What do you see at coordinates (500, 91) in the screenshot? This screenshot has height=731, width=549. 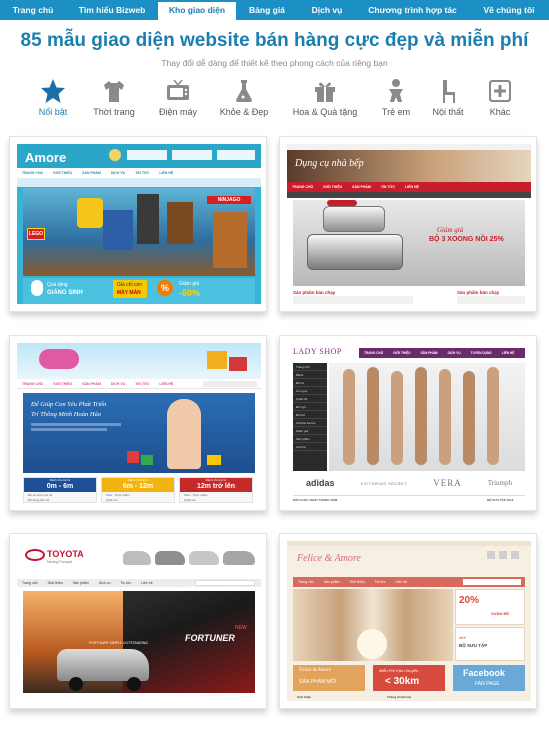 I see `plus-box-icon` at bounding box center [500, 91].